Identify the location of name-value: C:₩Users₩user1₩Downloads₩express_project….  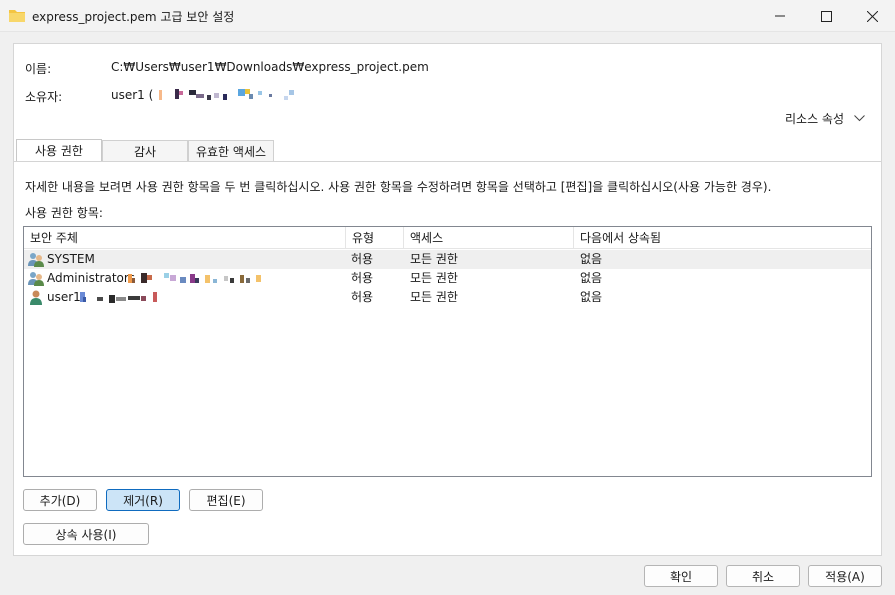
(270, 67).